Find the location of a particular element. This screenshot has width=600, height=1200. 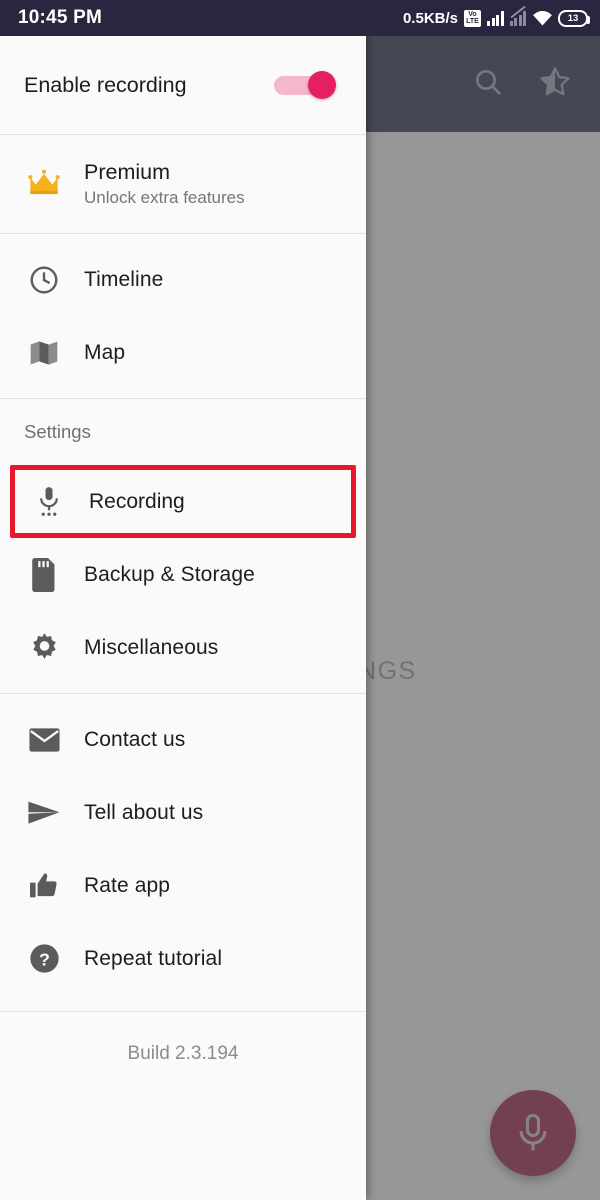

drawer-item-timeline: Timeline is located at coordinates (183, 279).